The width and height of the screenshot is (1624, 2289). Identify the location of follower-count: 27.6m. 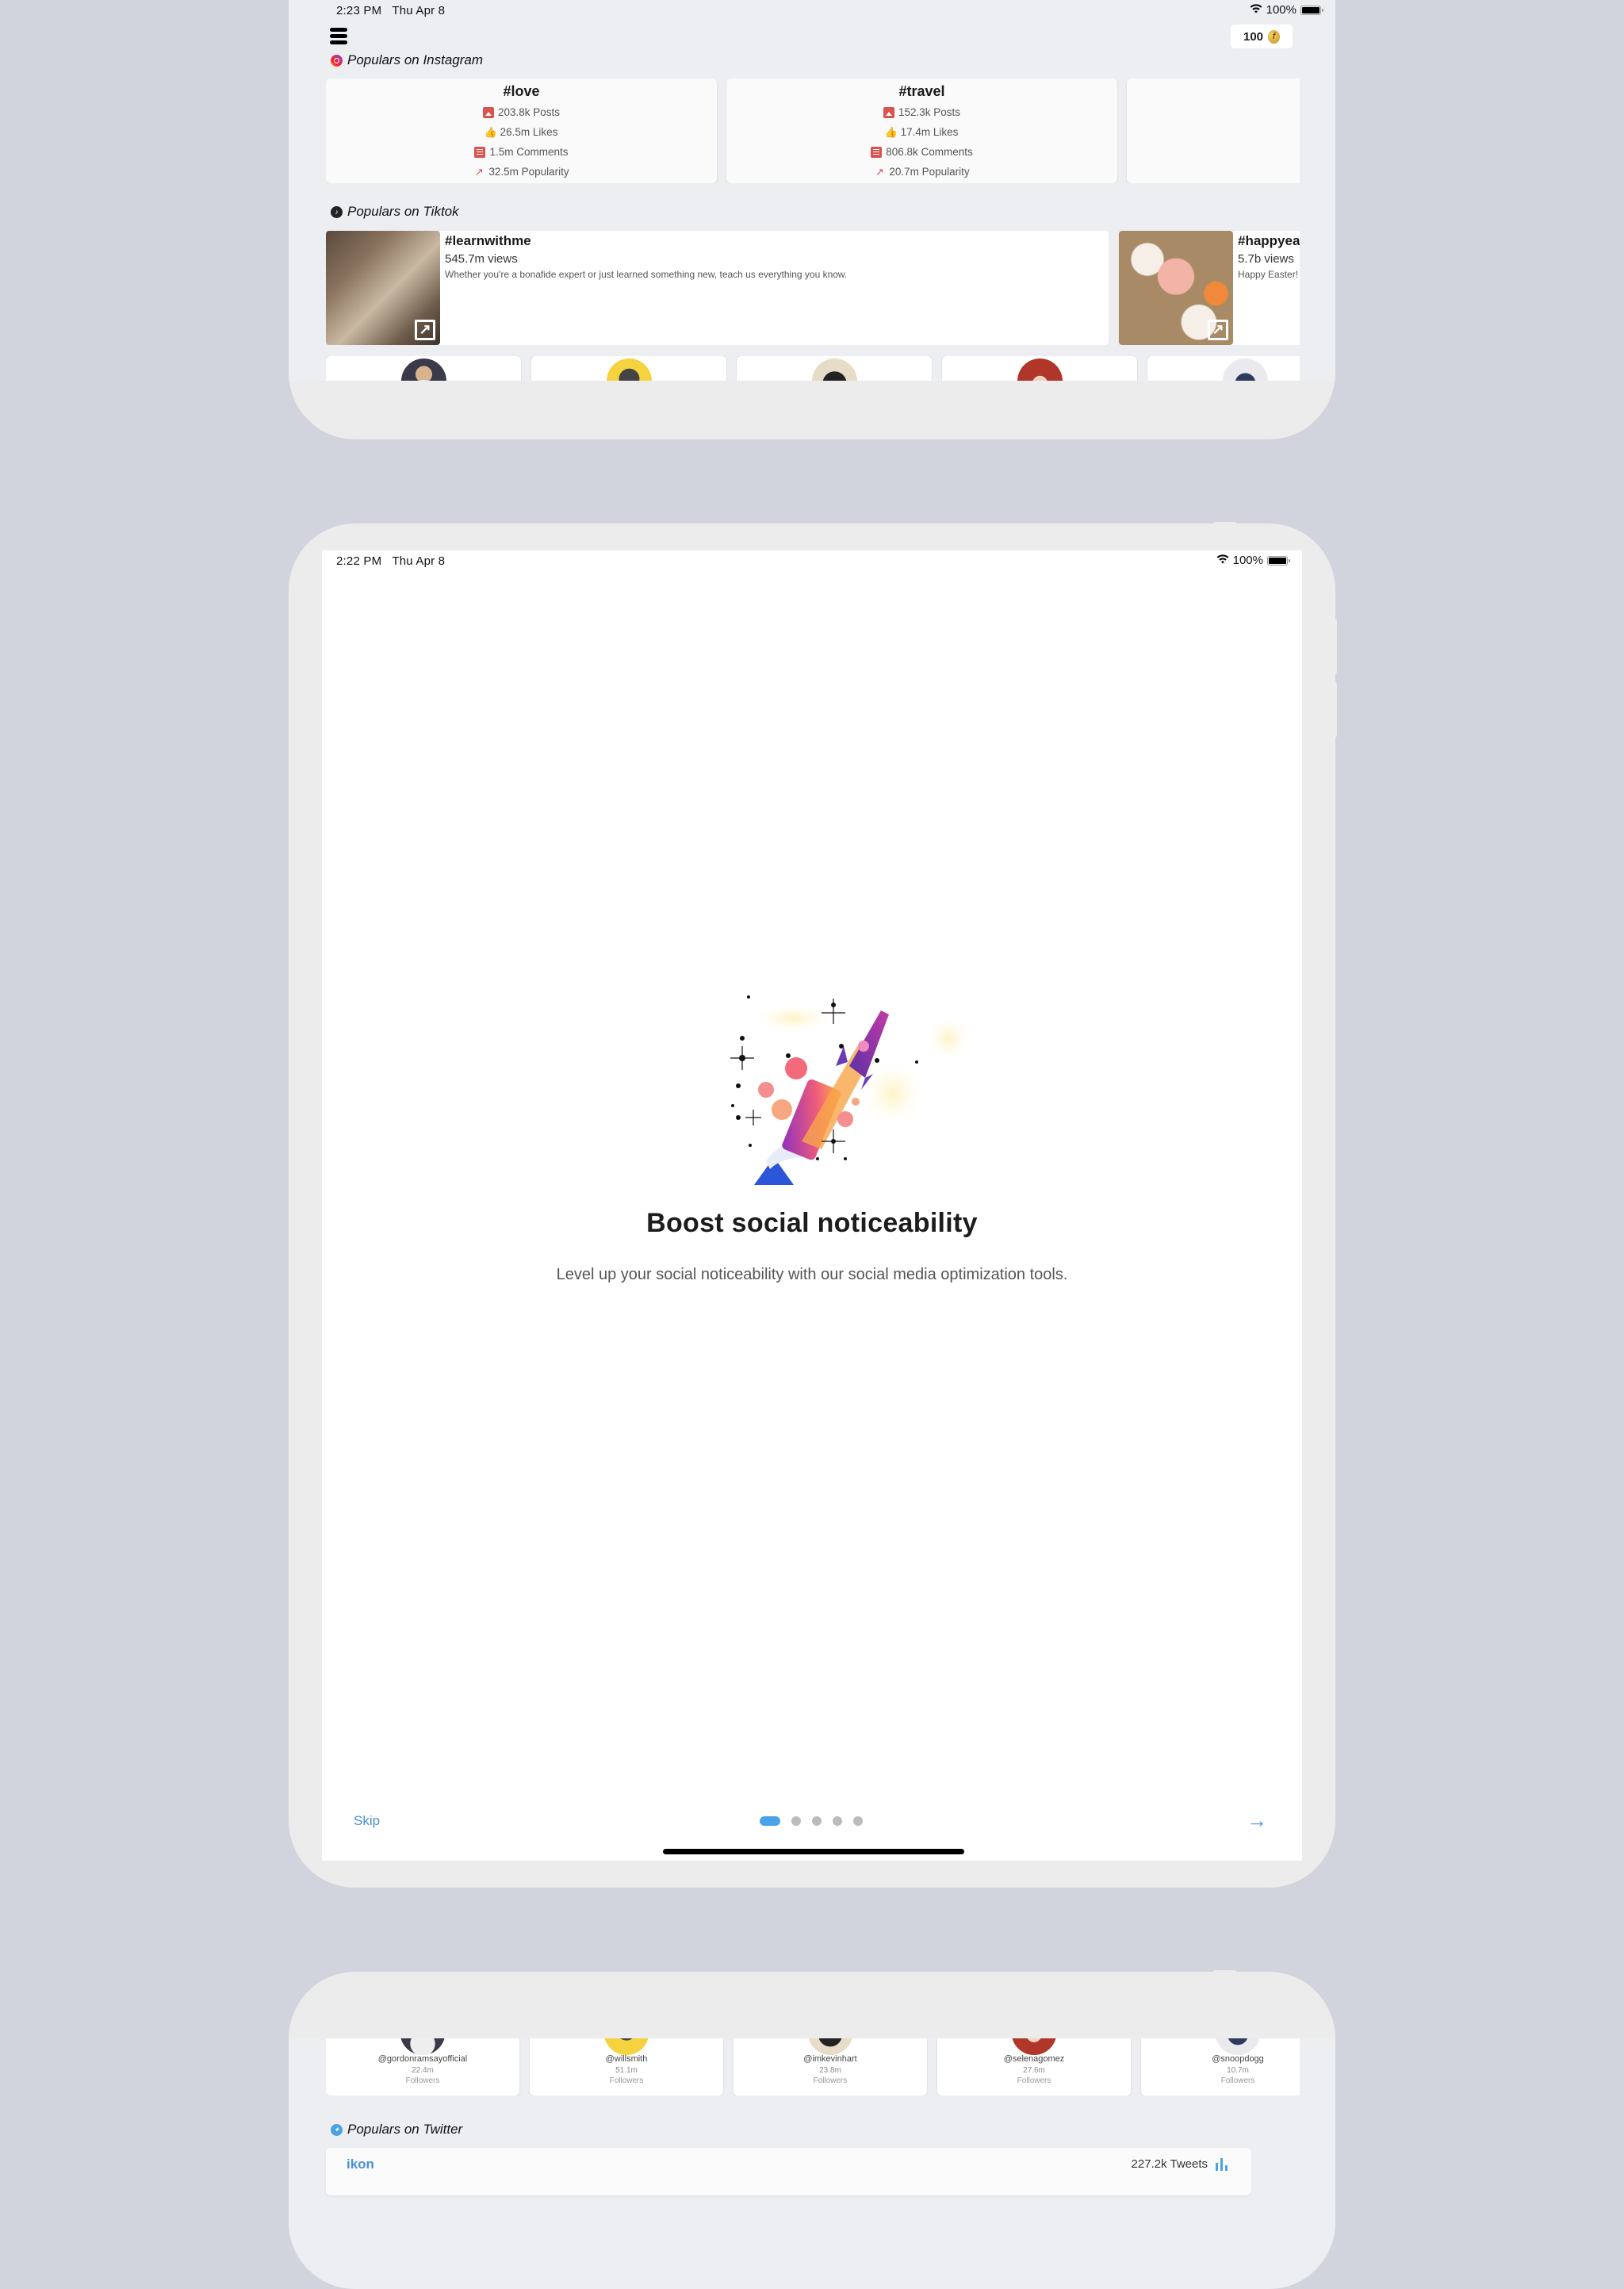
(1034, 2070).